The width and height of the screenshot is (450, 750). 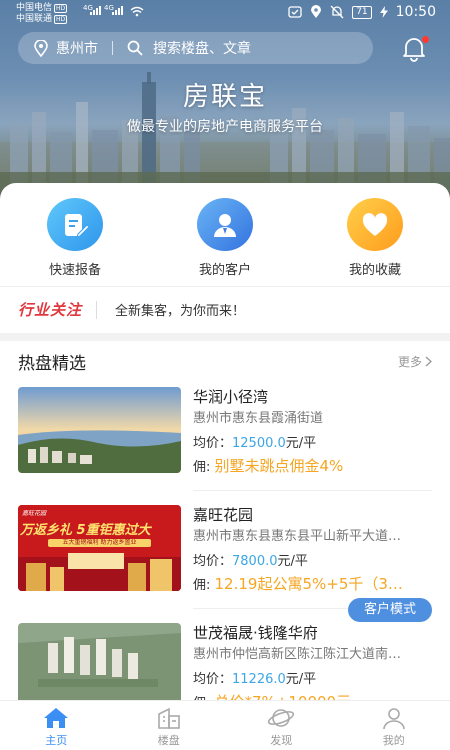 I want to click on listing-name: 世茂福晟·钱隆华府, so click(x=255, y=633).